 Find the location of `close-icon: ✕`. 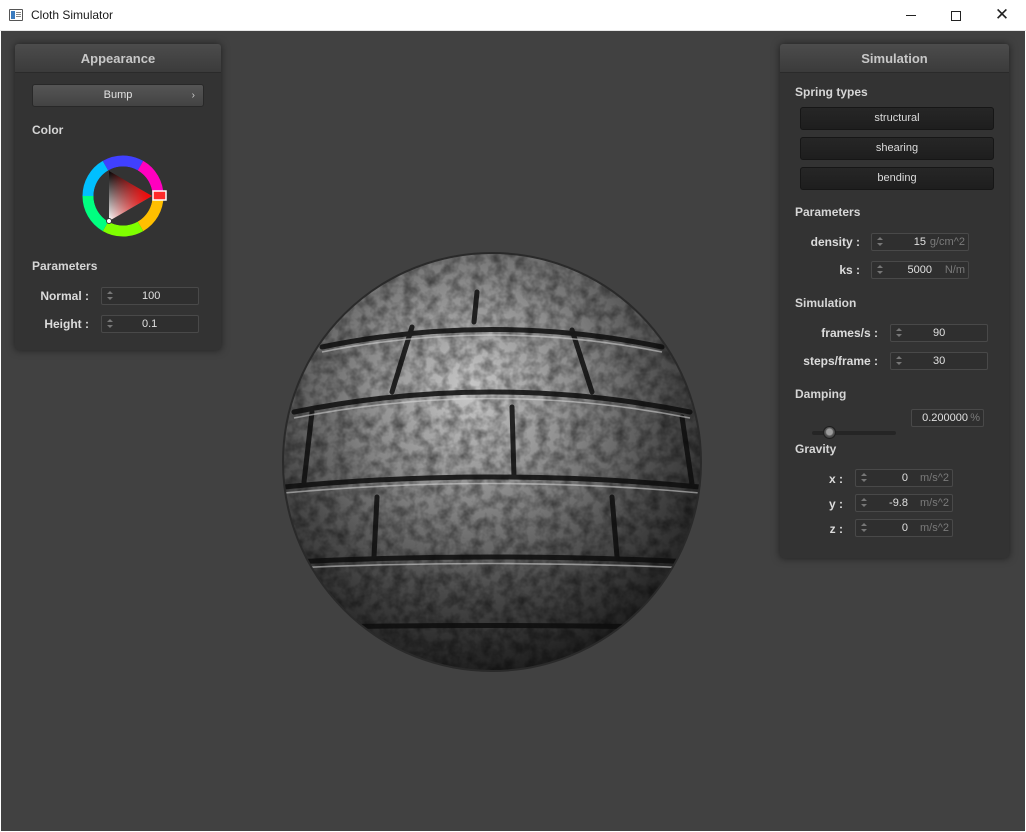

close-icon: ✕ is located at coordinates (1002, 15).